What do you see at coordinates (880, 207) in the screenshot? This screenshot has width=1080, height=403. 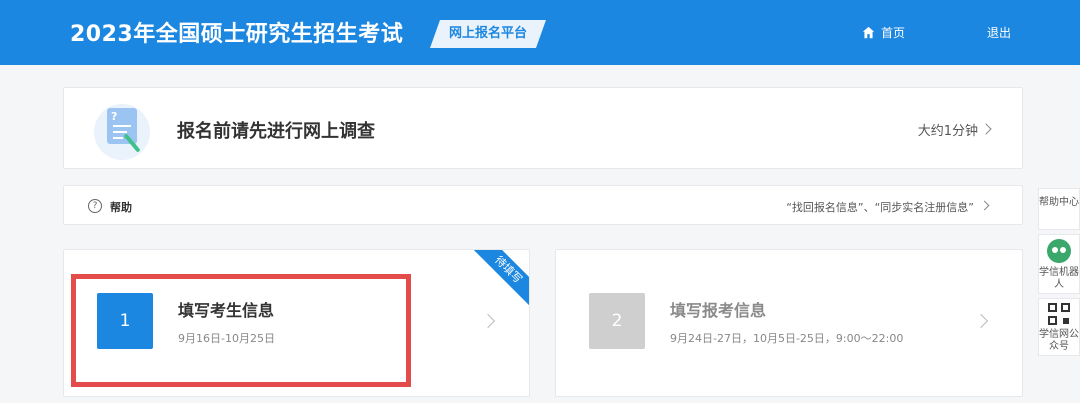 I see `help-links: “找回报名信息”、“同步实名注册信息”` at bounding box center [880, 207].